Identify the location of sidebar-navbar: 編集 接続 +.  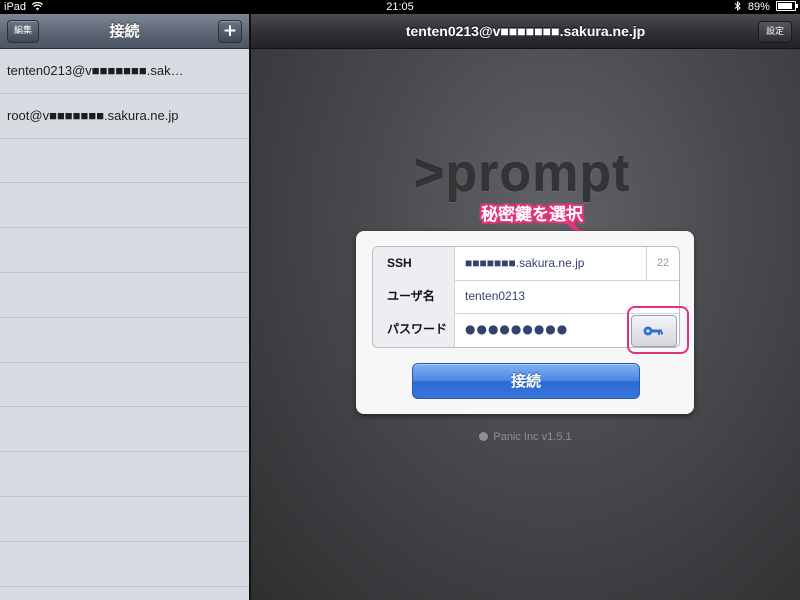
(124, 31).